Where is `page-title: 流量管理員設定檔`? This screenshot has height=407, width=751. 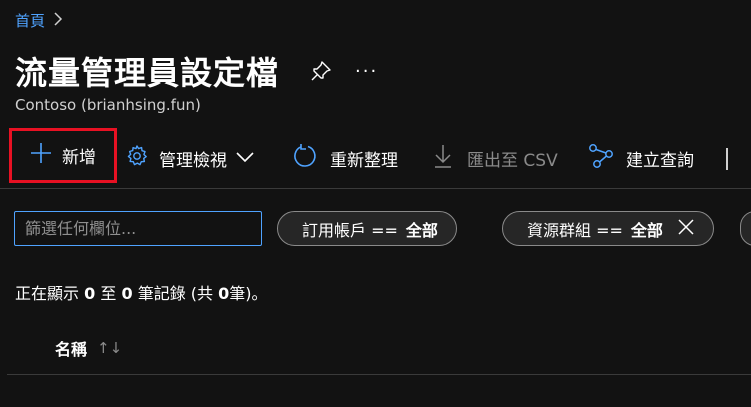 page-title: 流量管理員設定檔 is located at coordinates (147, 73).